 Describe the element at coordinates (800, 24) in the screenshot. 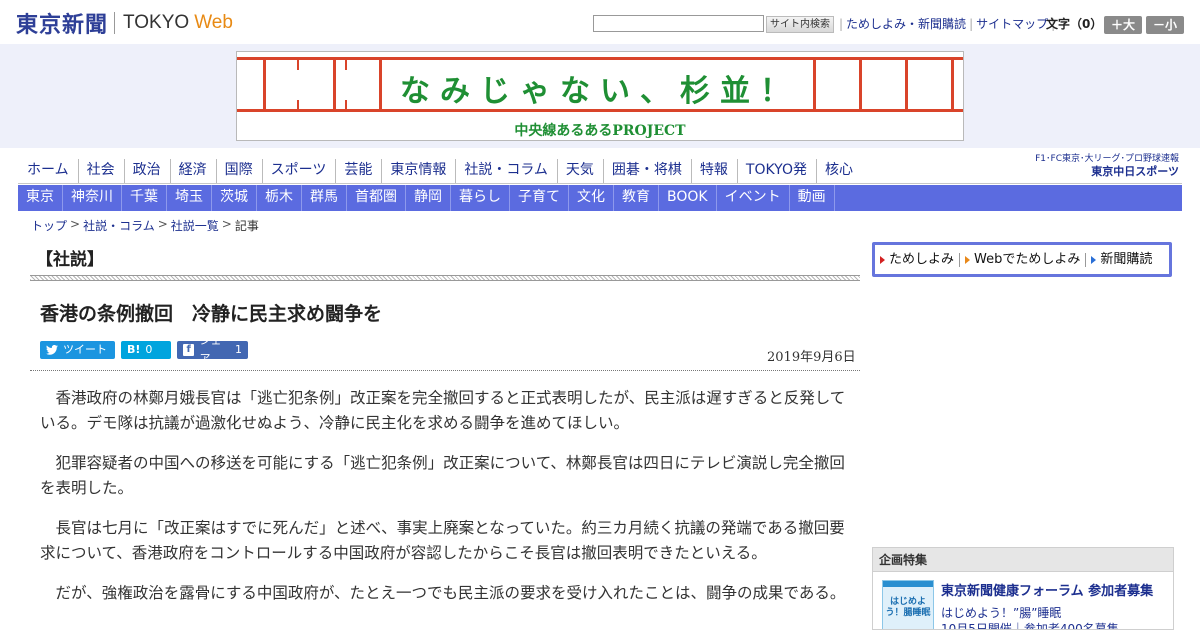

I see `search-button: サイト内検索` at that location.